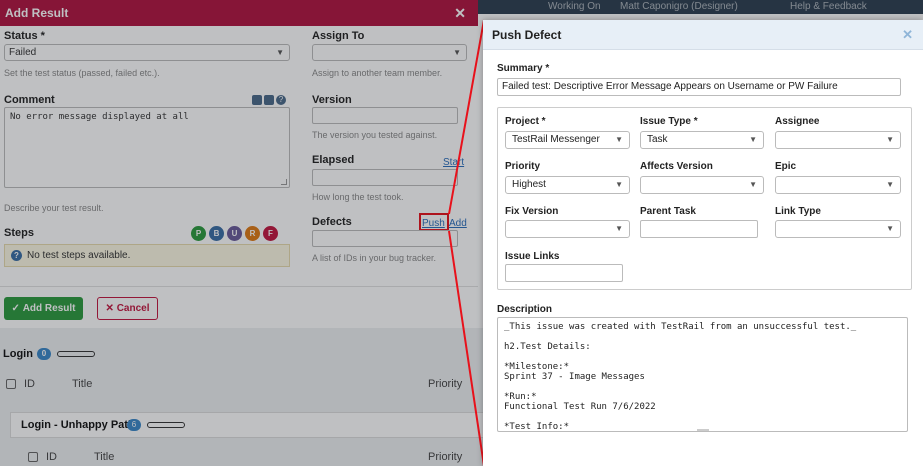 The image size is (923, 466). What do you see at coordinates (703, 35) in the screenshot?
I see `dialog-header: Push Defect ✕` at bounding box center [703, 35].